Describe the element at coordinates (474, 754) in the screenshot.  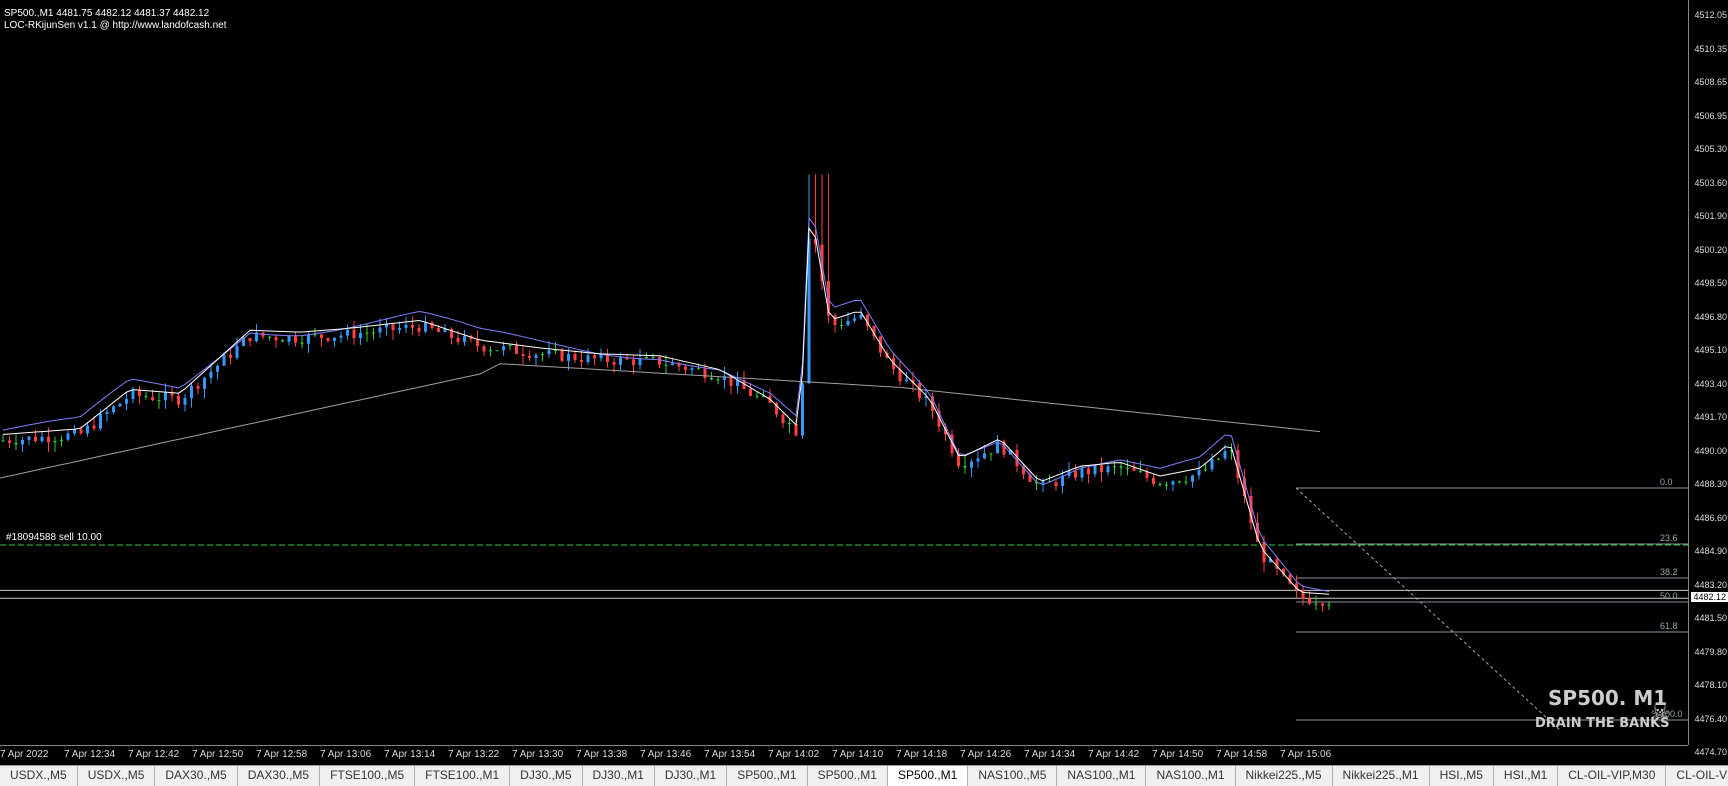
I see `time-tick-label: 7 Apr 13:22` at that location.